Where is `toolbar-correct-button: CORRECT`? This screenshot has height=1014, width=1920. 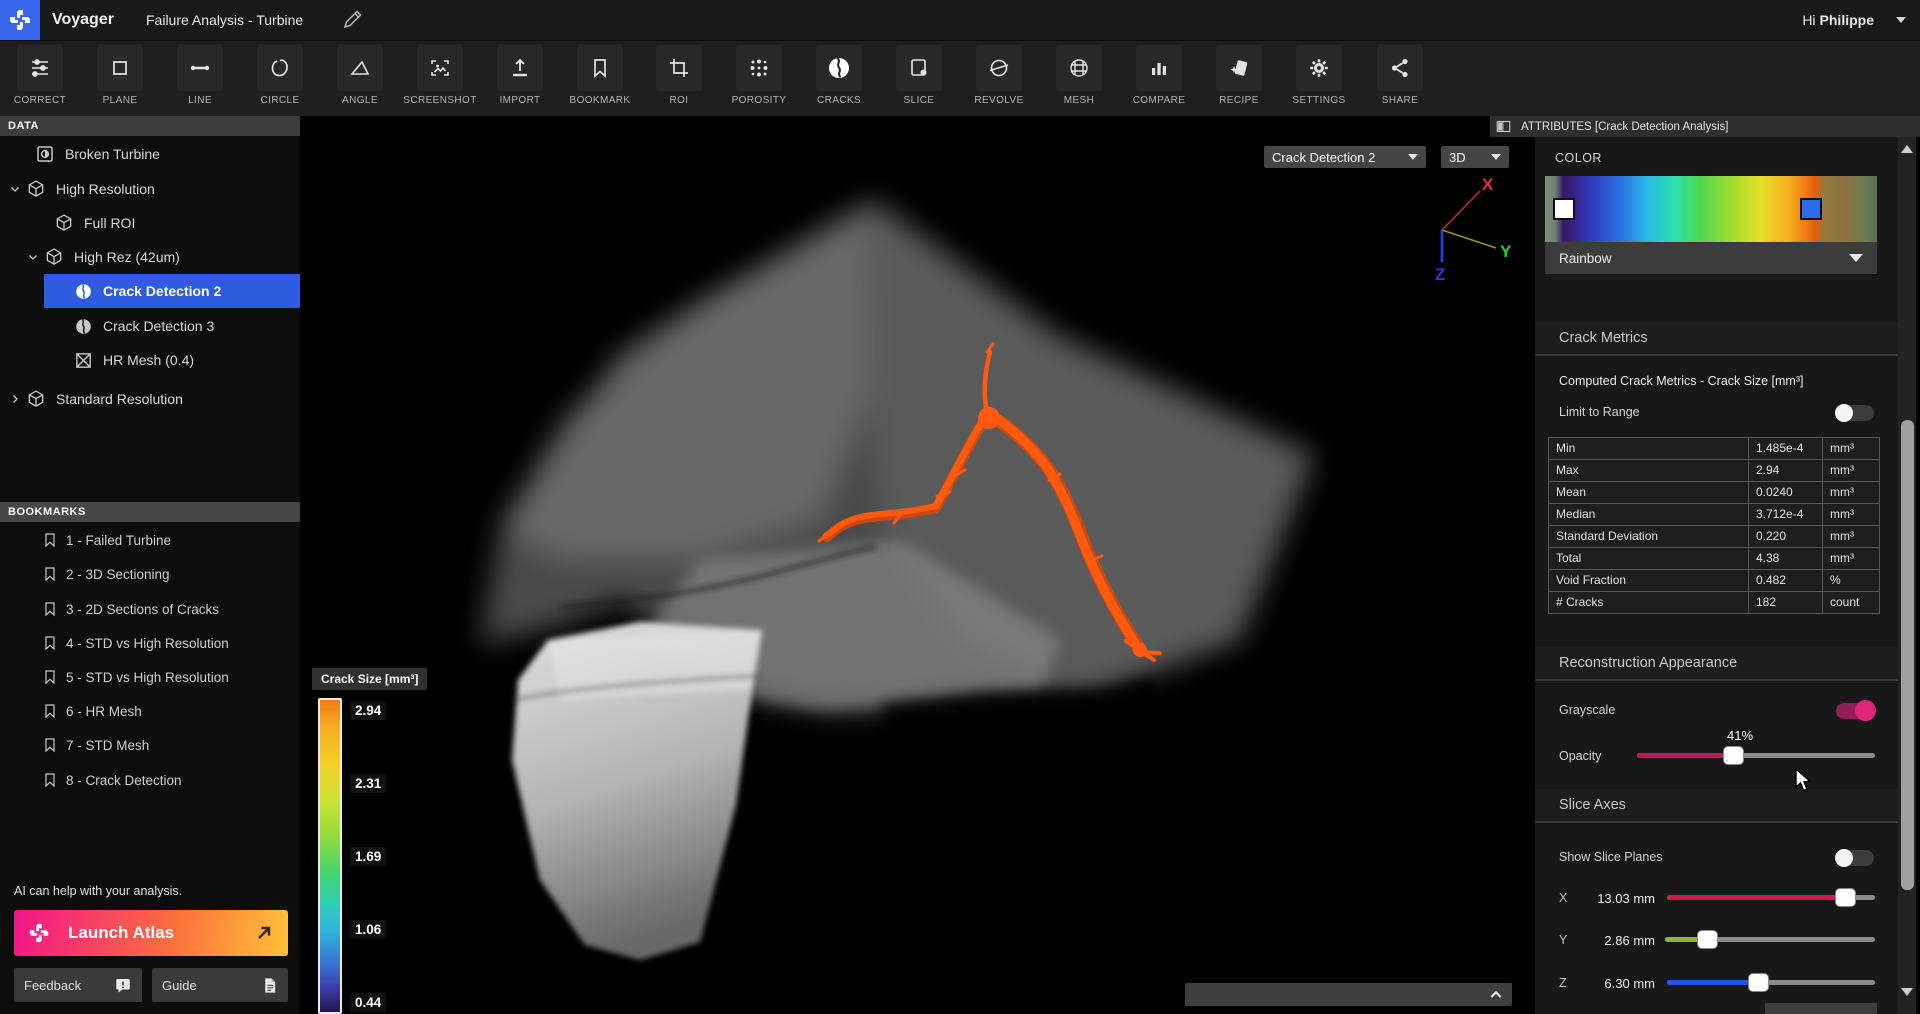
toolbar-correct-button: CORRECT is located at coordinates (40, 80).